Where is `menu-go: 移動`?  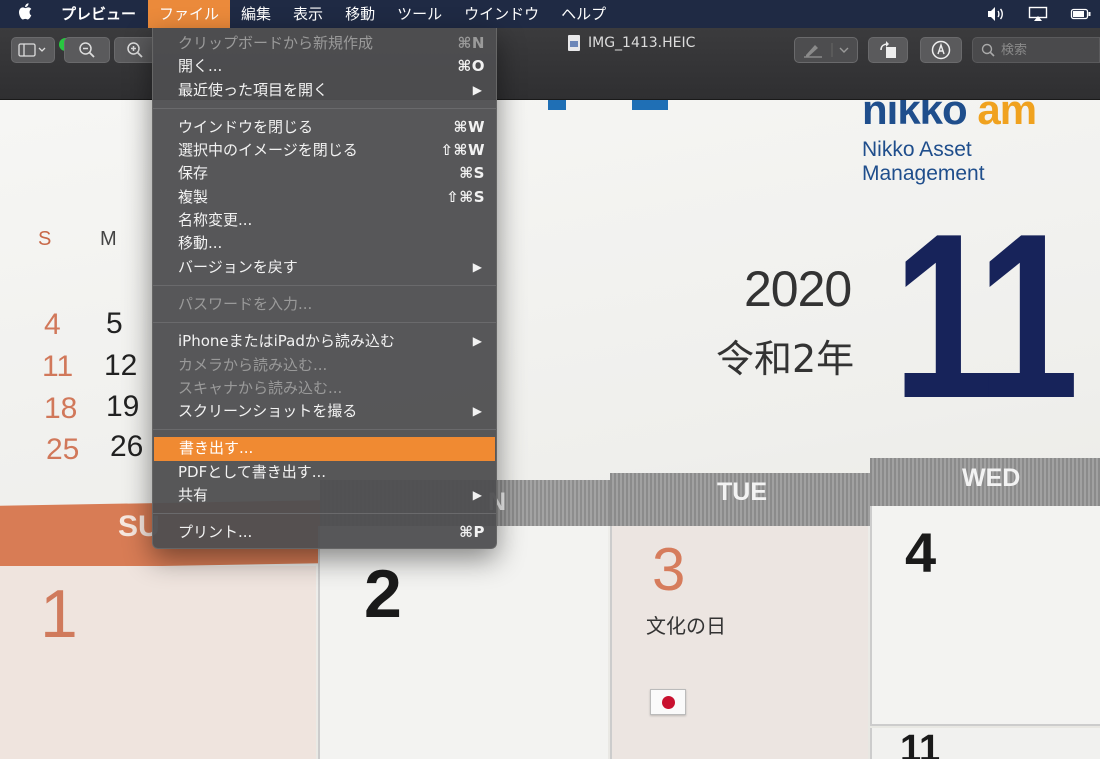 menu-go: 移動 is located at coordinates (360, 14).